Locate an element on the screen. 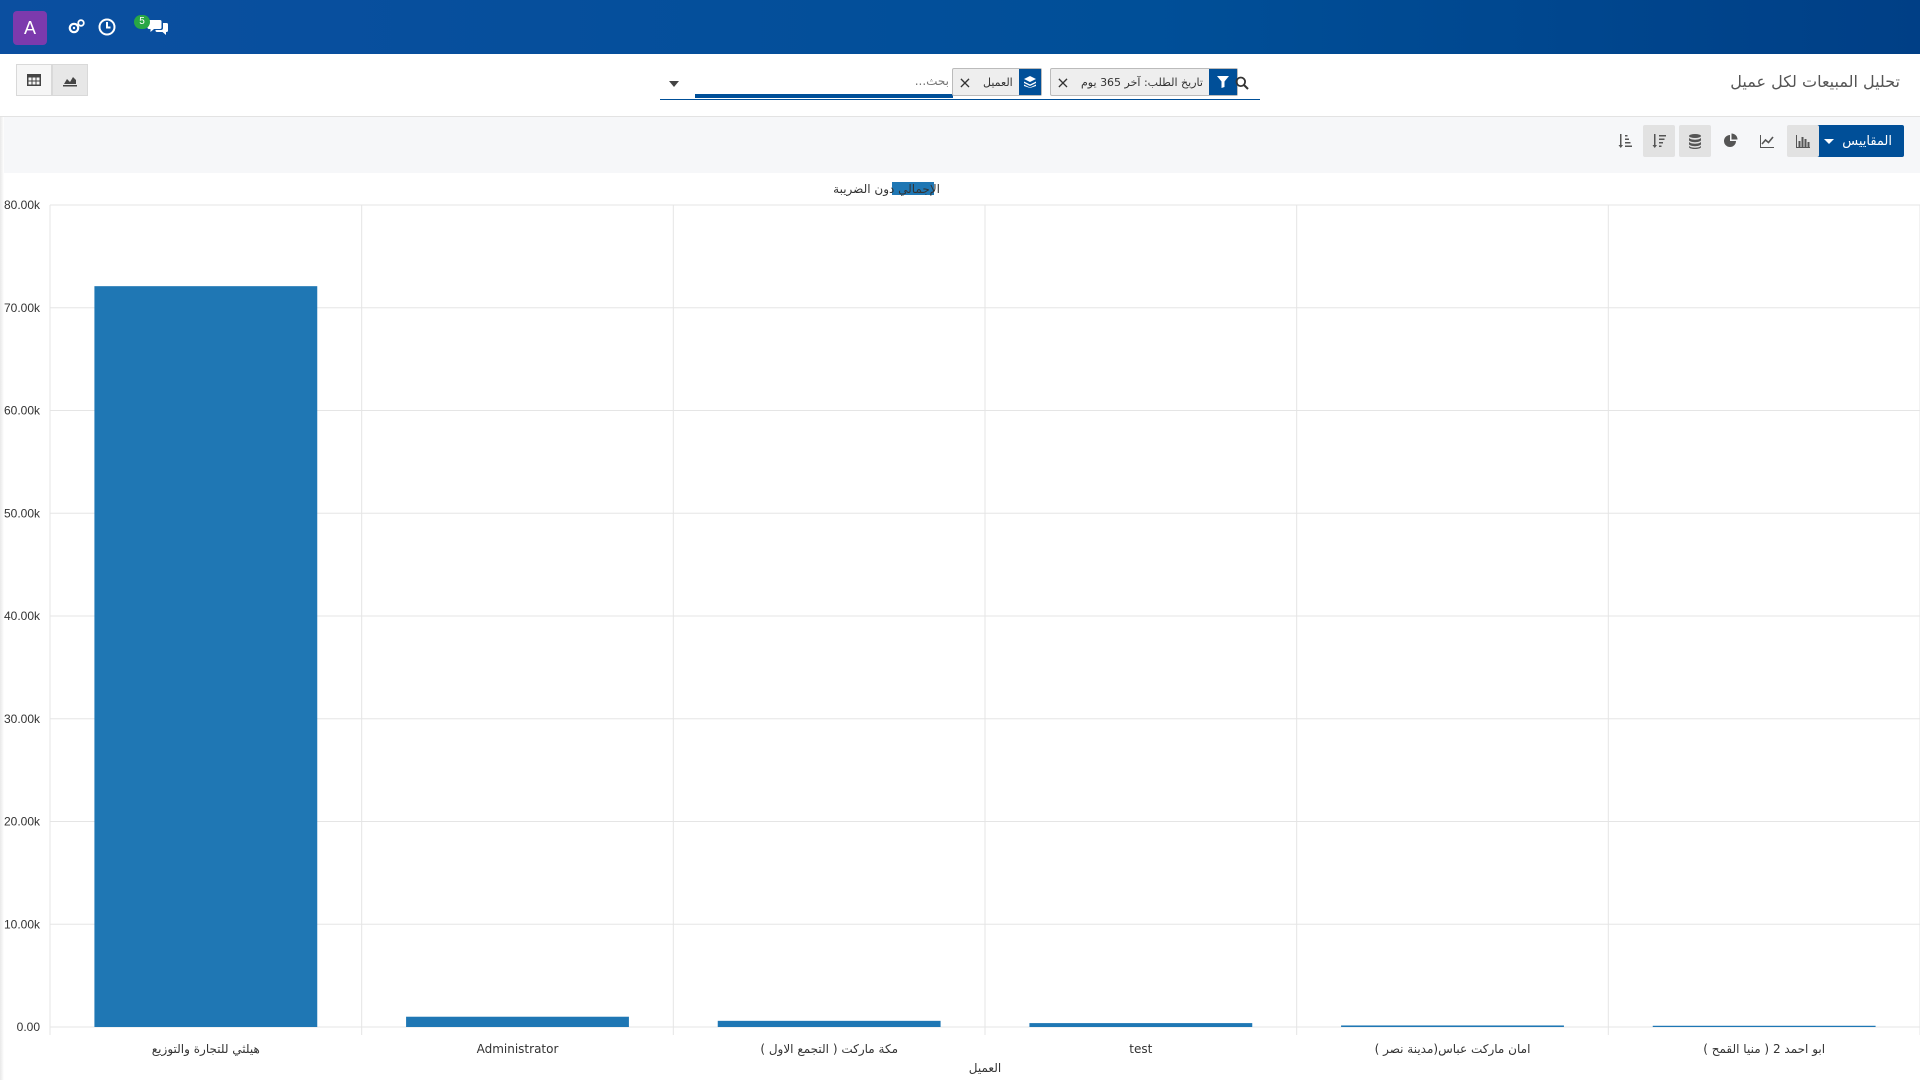 This screenshot has height=1080, width=1920. sort-desc-icon is located at coordinates (1659, 141).